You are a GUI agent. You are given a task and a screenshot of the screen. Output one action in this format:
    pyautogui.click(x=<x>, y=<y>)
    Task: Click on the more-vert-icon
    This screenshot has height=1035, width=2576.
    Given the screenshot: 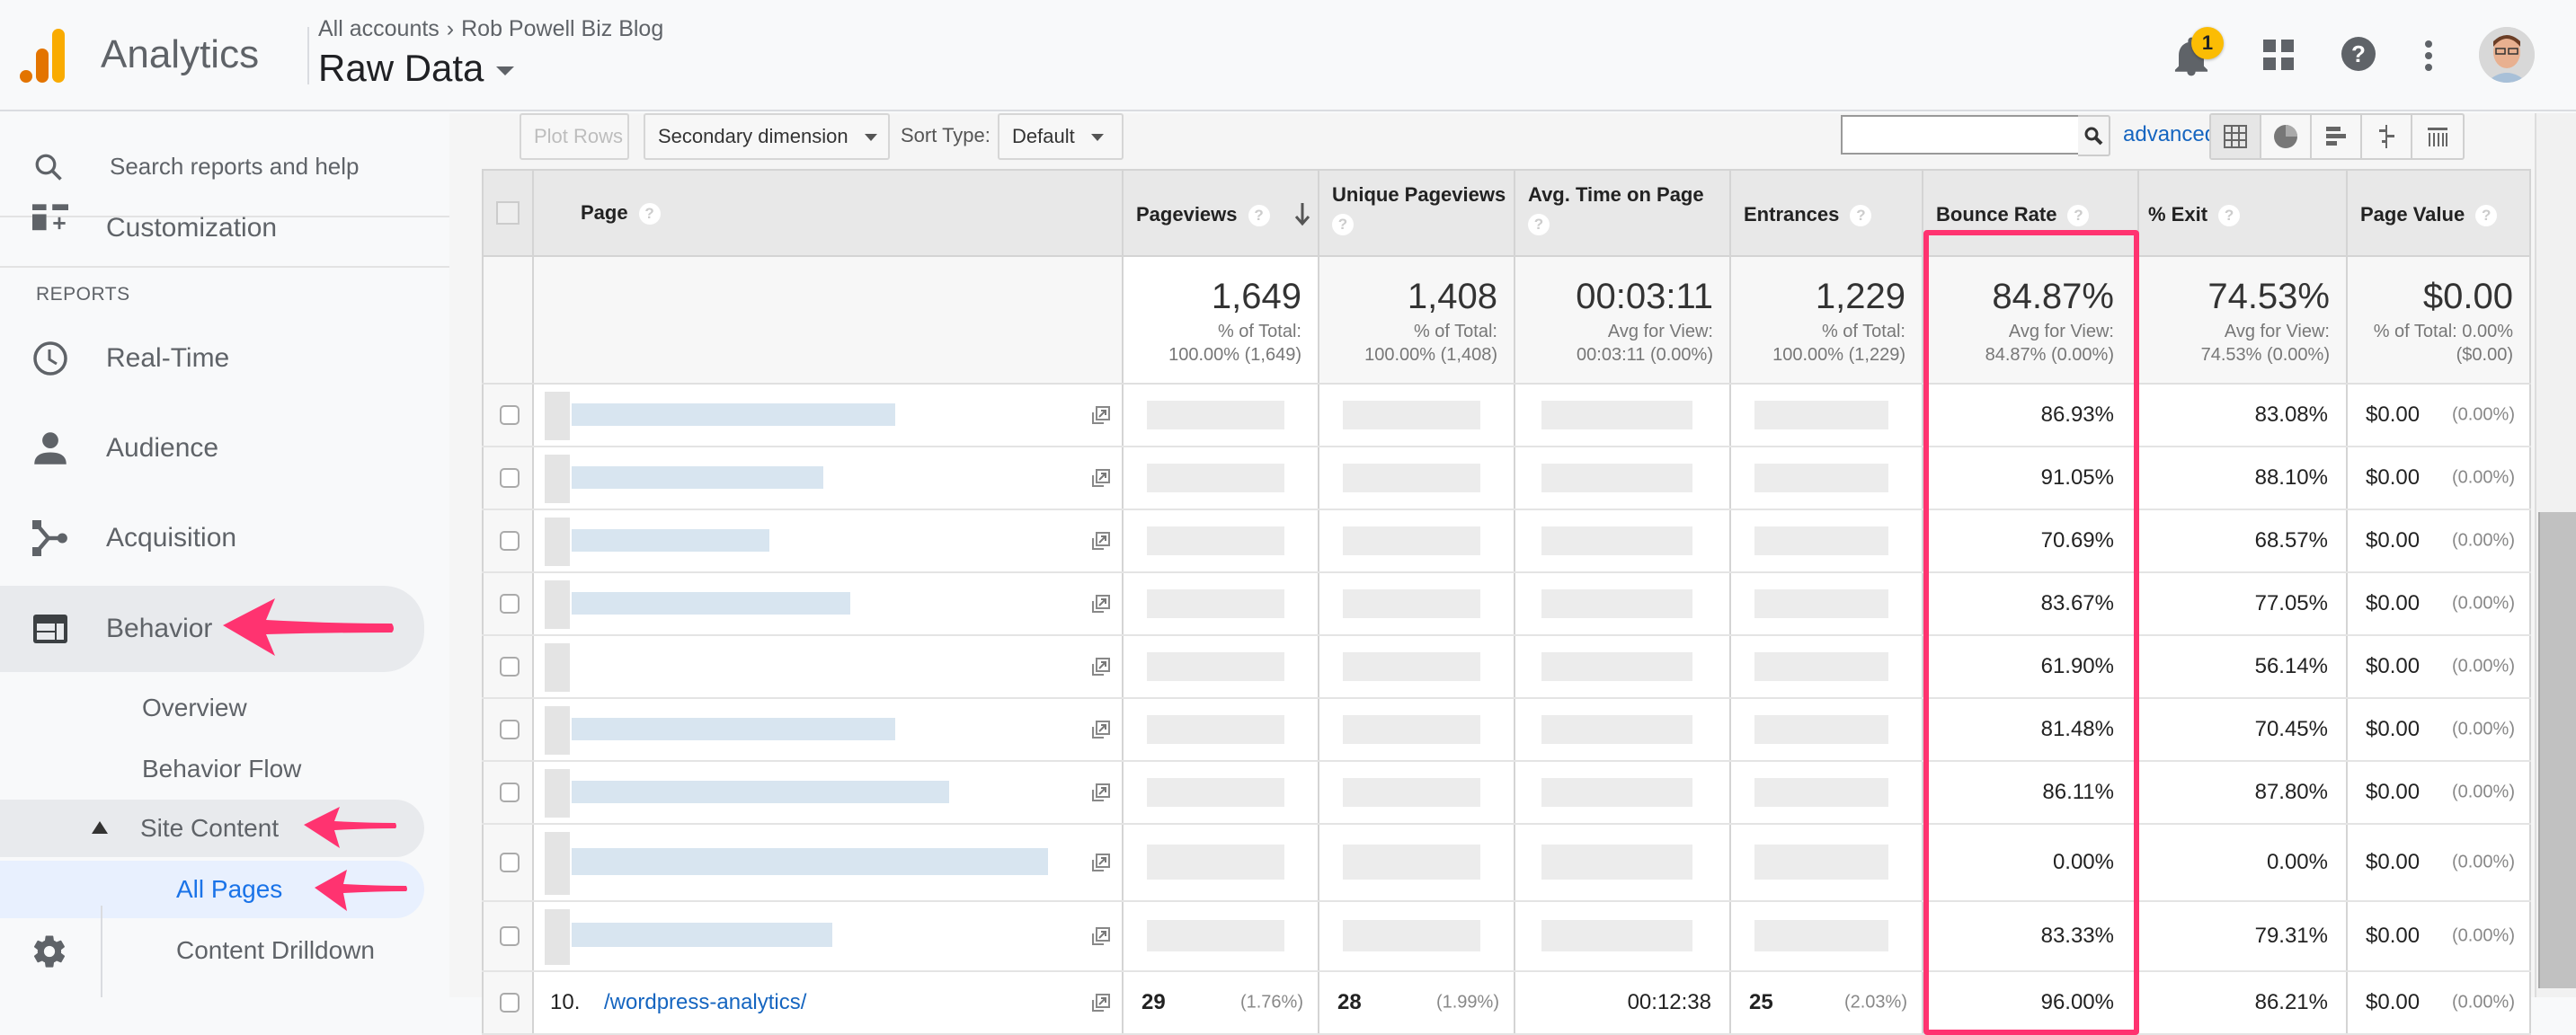 What is the action you would take?
    pyautogui.click(x=2429, y=56)
    